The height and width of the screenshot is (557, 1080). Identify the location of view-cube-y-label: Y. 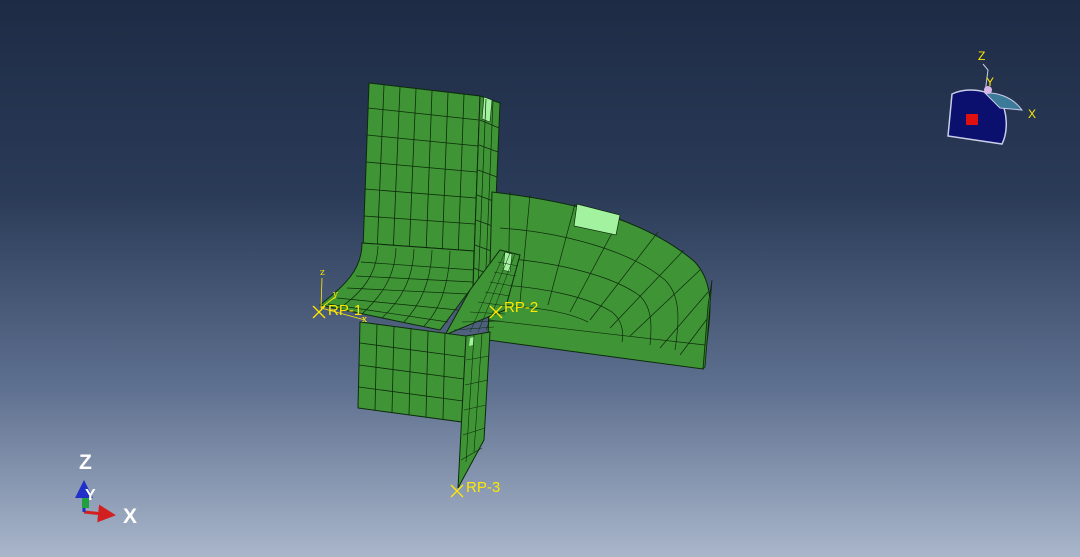
(990, 82).